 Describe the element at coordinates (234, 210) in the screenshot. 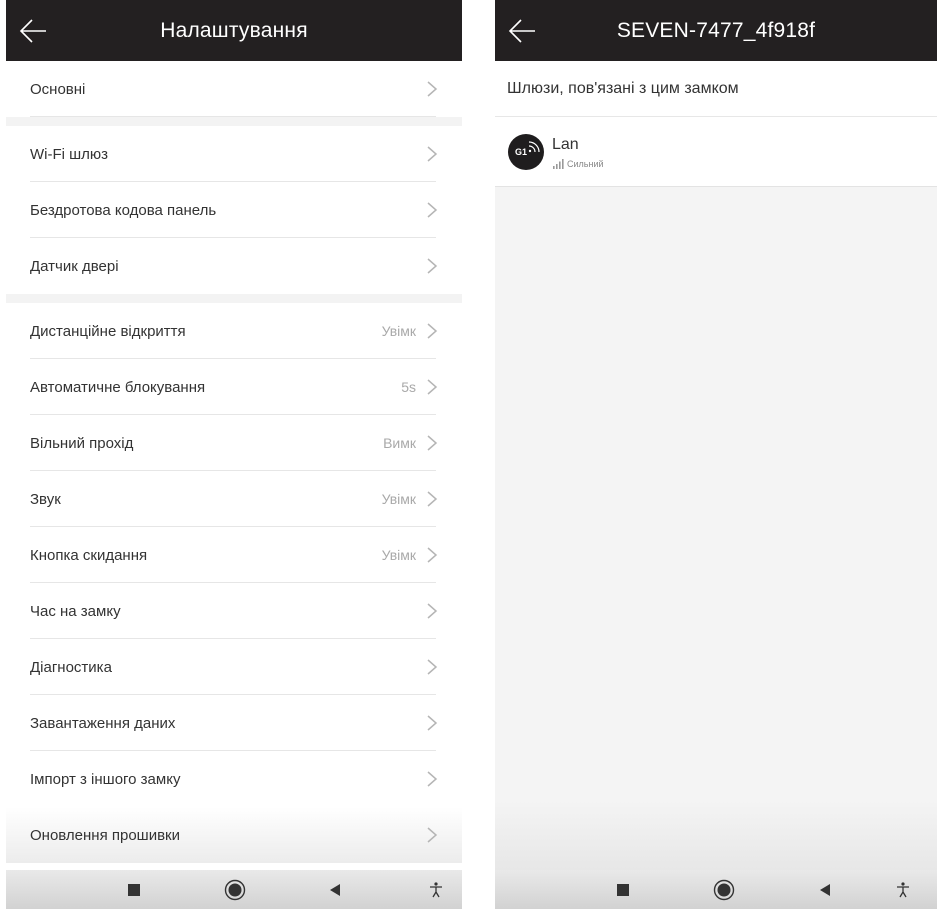

I see `settings-row-wireless-keypad: Бездротова кодова панель` at that location.